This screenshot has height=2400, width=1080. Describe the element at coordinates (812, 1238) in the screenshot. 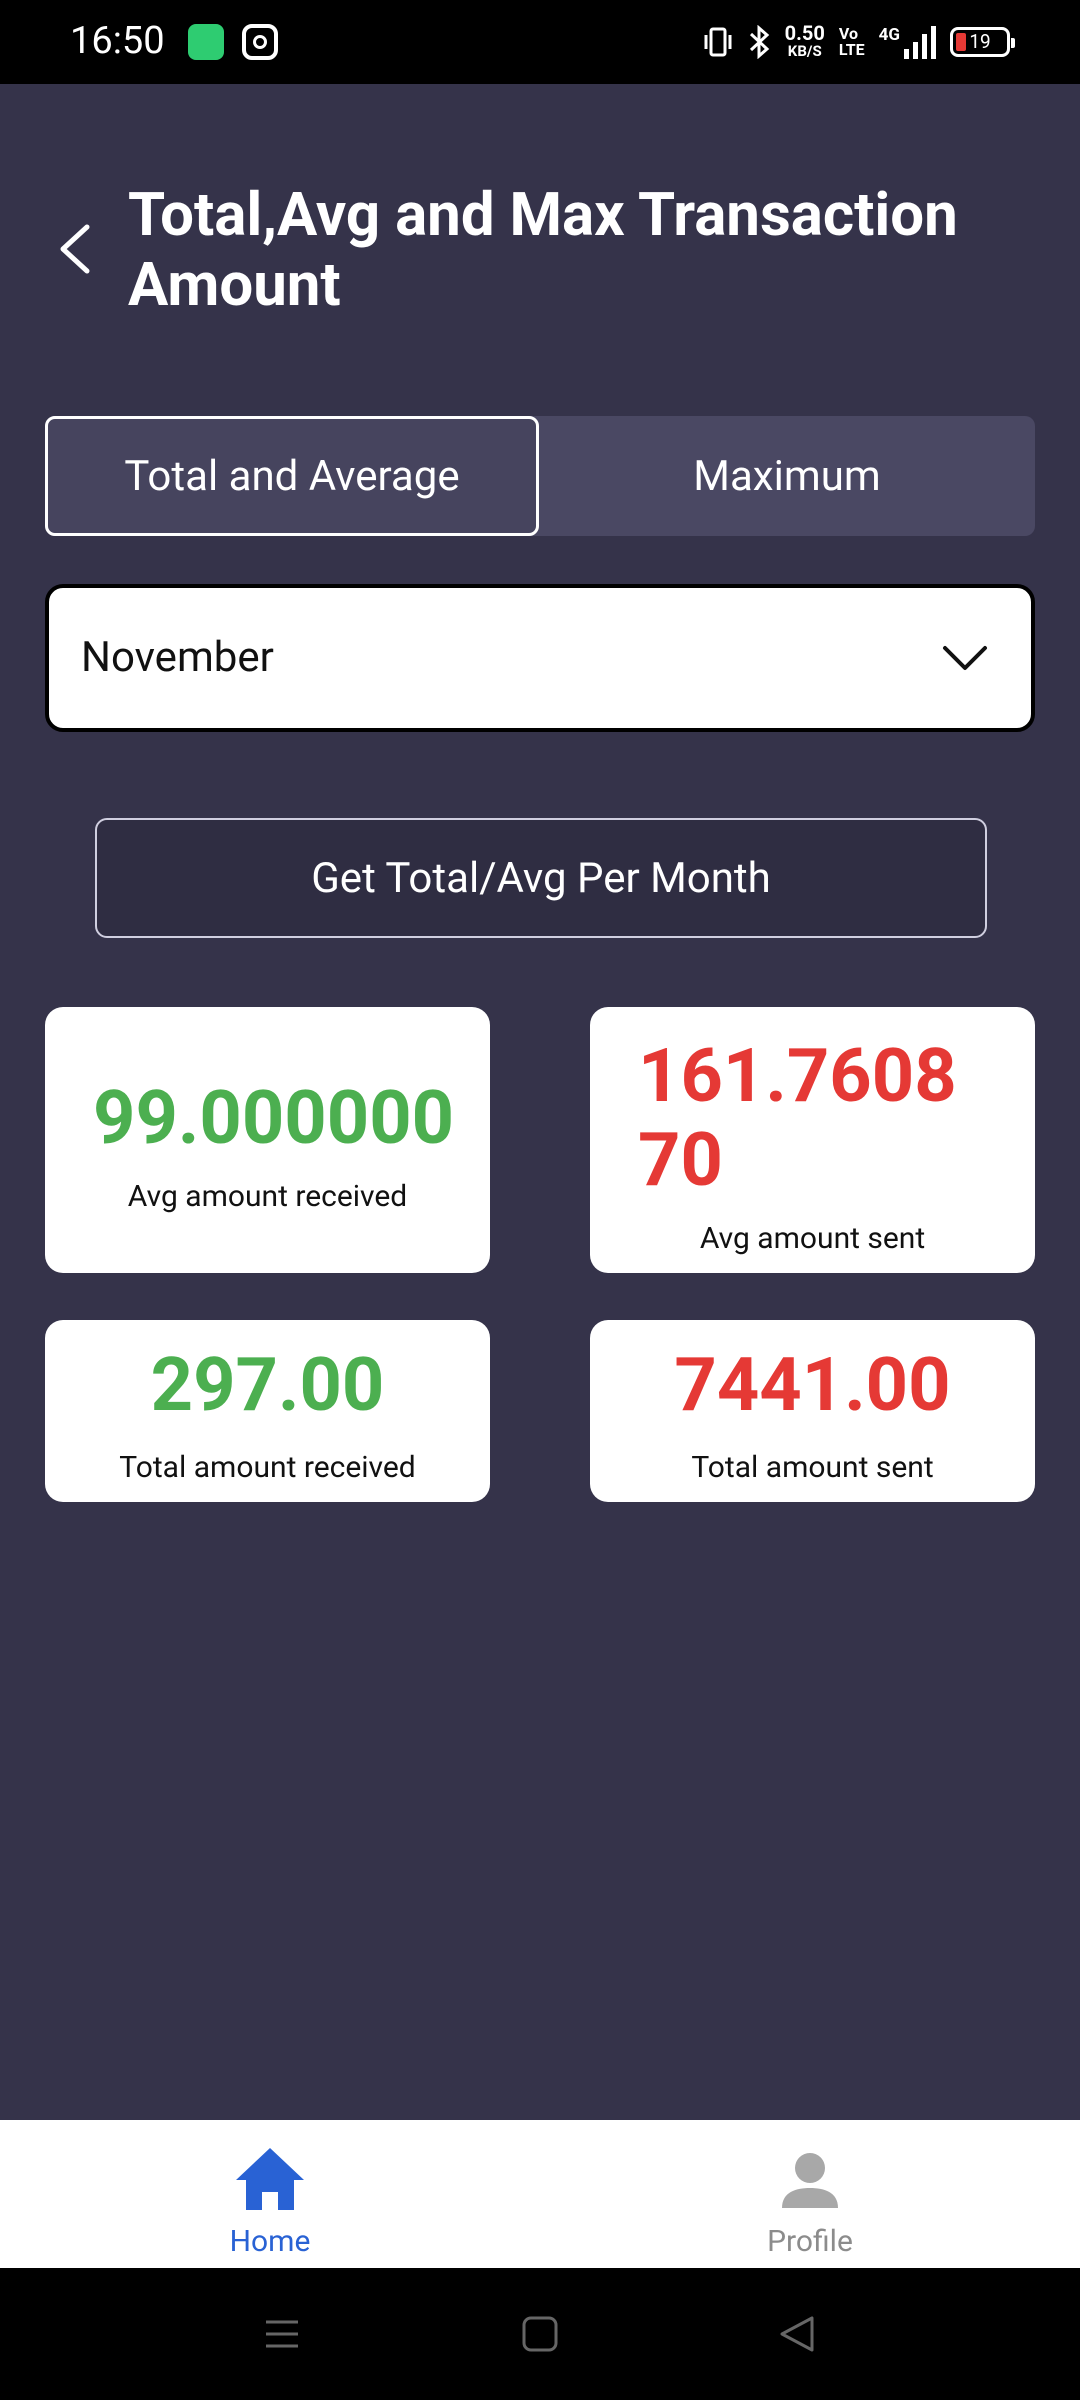

I see `avg-sent-label: Avg amount sent` at that location.